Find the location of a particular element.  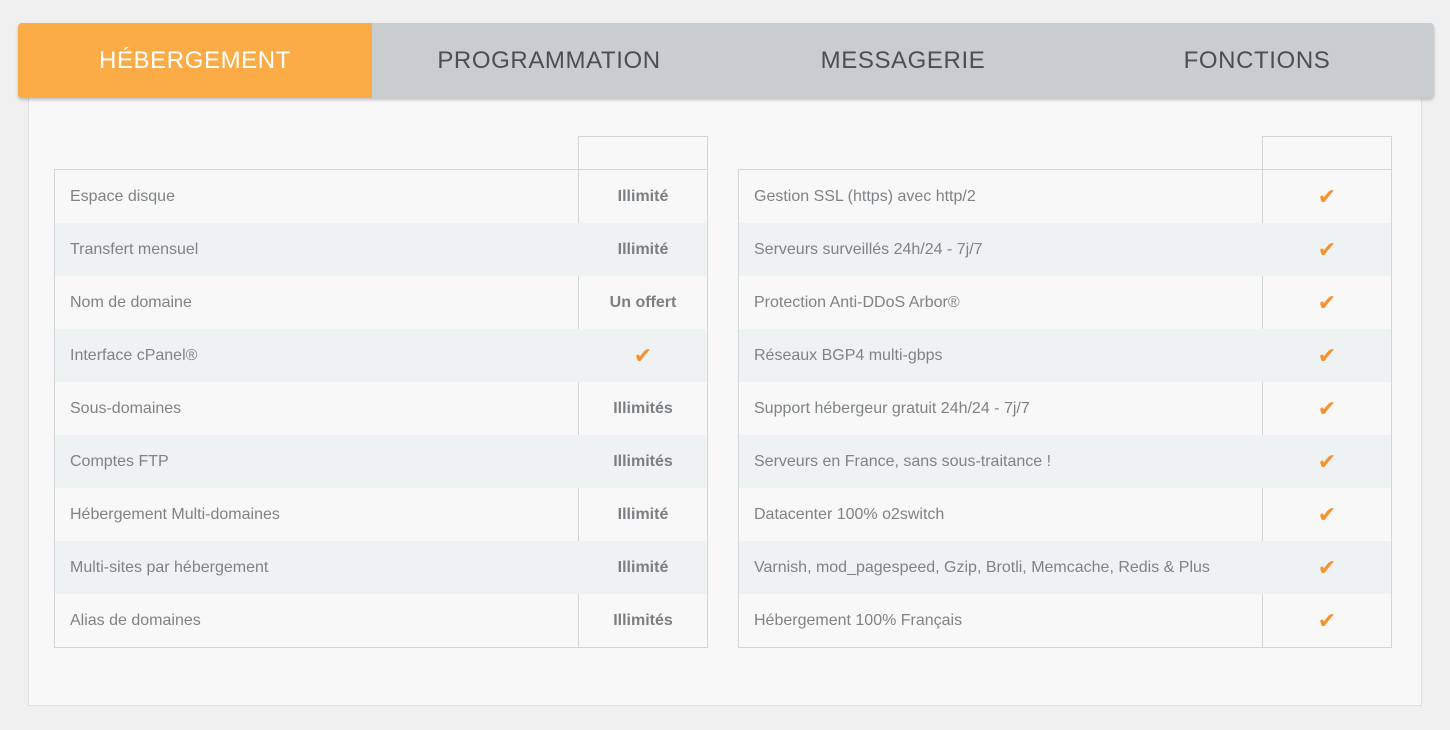

table-row: Gestion SSL (https) avec http/2 ✔ is located at coordinates (1065, 196).